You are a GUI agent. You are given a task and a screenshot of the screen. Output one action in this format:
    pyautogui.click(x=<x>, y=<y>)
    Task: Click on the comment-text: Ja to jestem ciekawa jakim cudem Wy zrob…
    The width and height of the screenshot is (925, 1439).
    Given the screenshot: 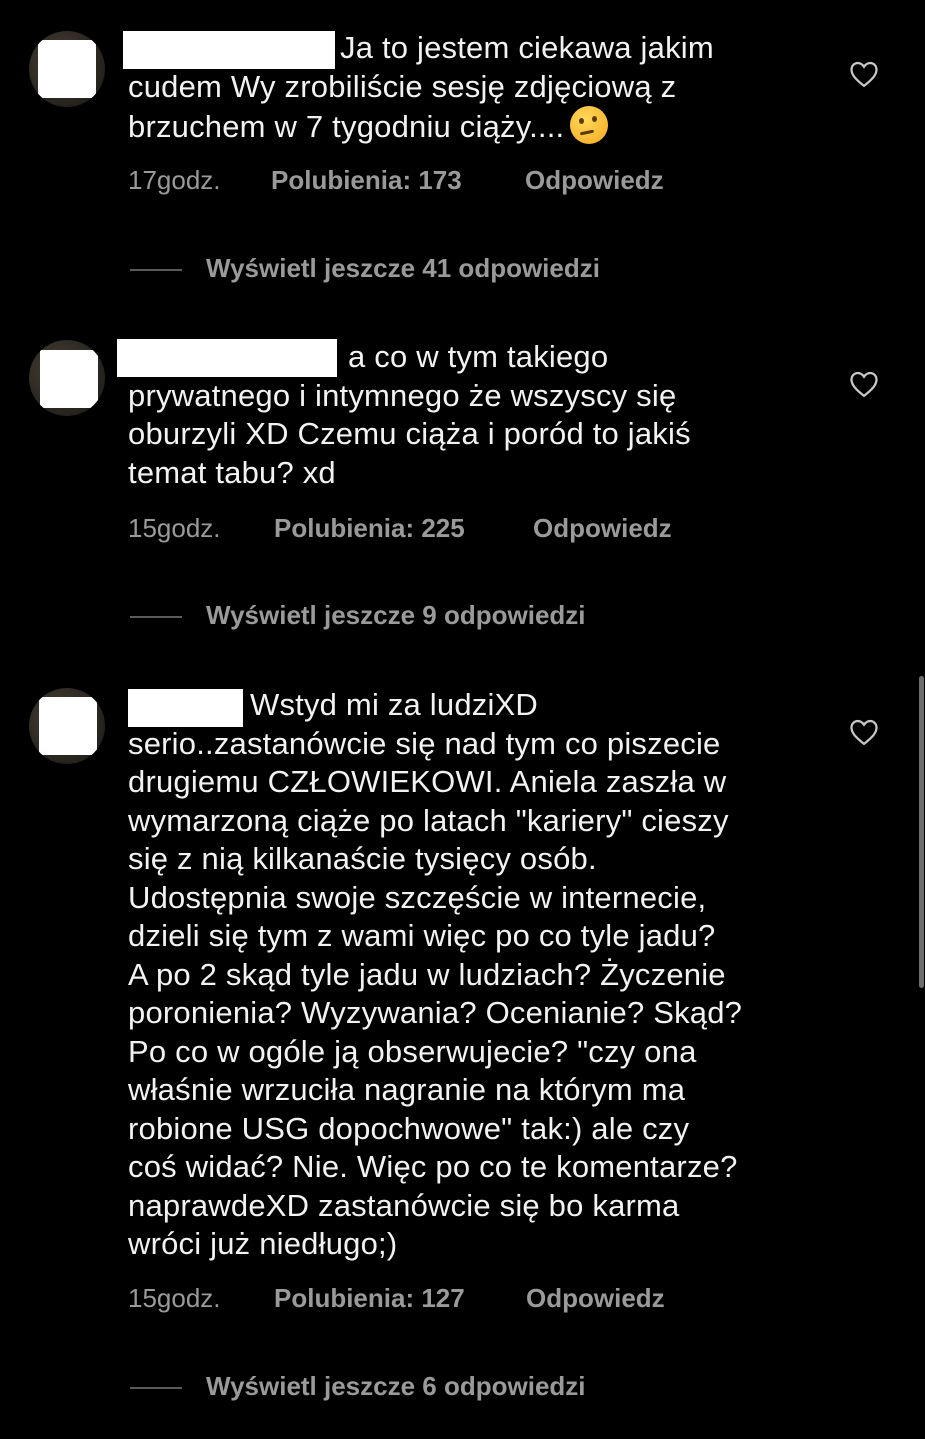 What is the action you would take?
    pyautogui.click(x=478, y=88)
    